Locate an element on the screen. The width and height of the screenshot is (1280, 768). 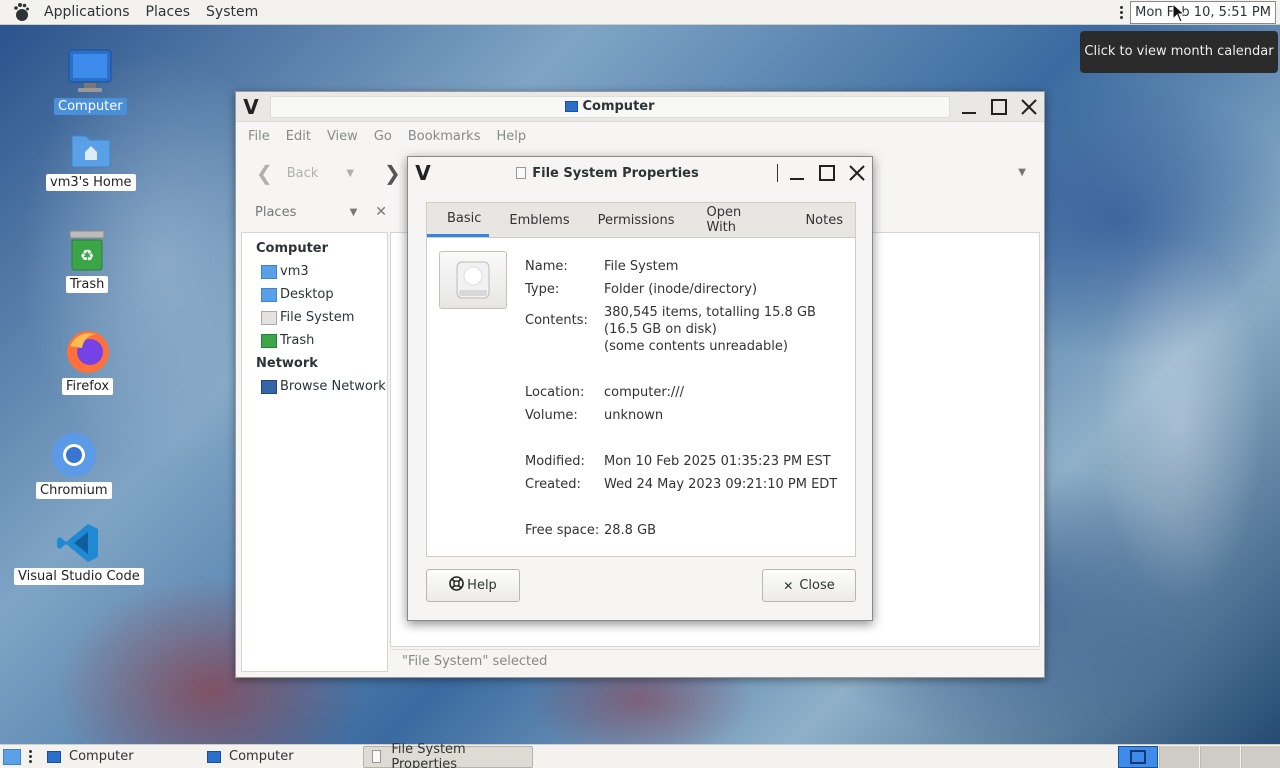
desktop-icon-firefox: Firefox is located at coordinates (88, 361).